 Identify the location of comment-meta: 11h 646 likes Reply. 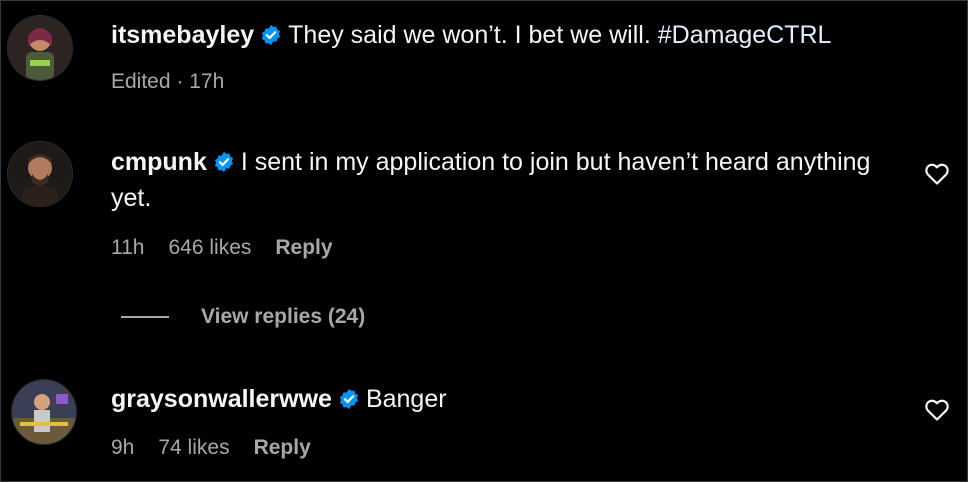
(234, 248).